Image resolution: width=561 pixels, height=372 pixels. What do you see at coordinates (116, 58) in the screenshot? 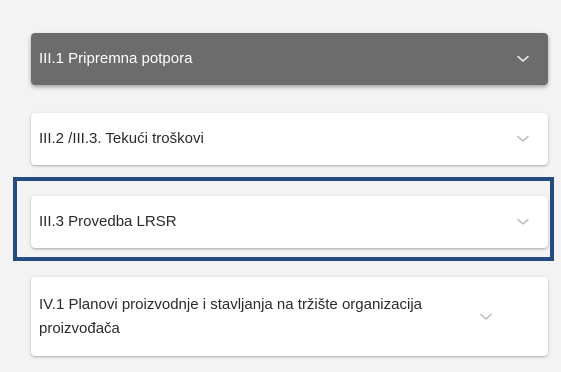
I see `accordion-item-label: III.1 Pripremna potpora` at bounding box center [116, 58].